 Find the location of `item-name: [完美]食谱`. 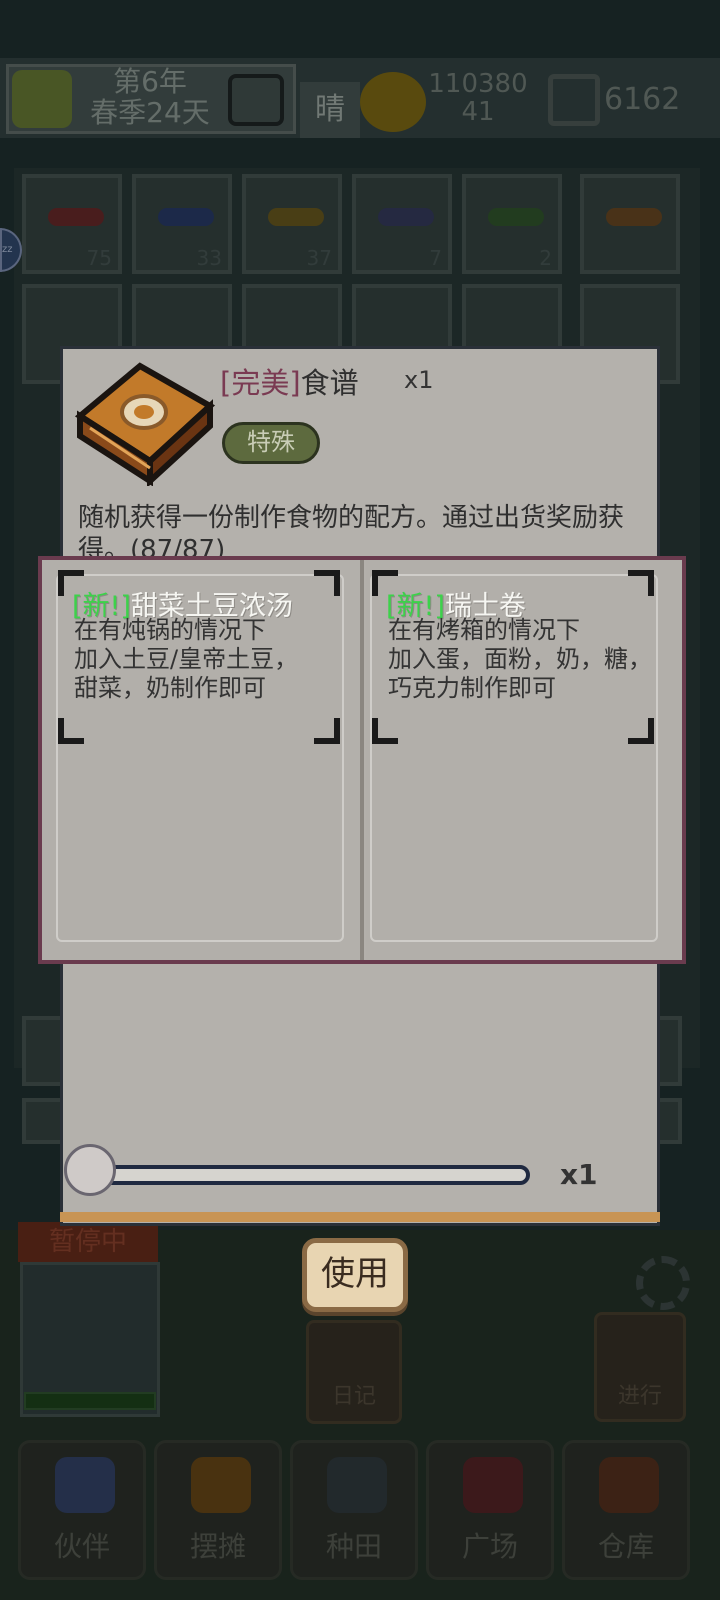

item-name: [完美]食谱 is located at coordinates (289, 381).